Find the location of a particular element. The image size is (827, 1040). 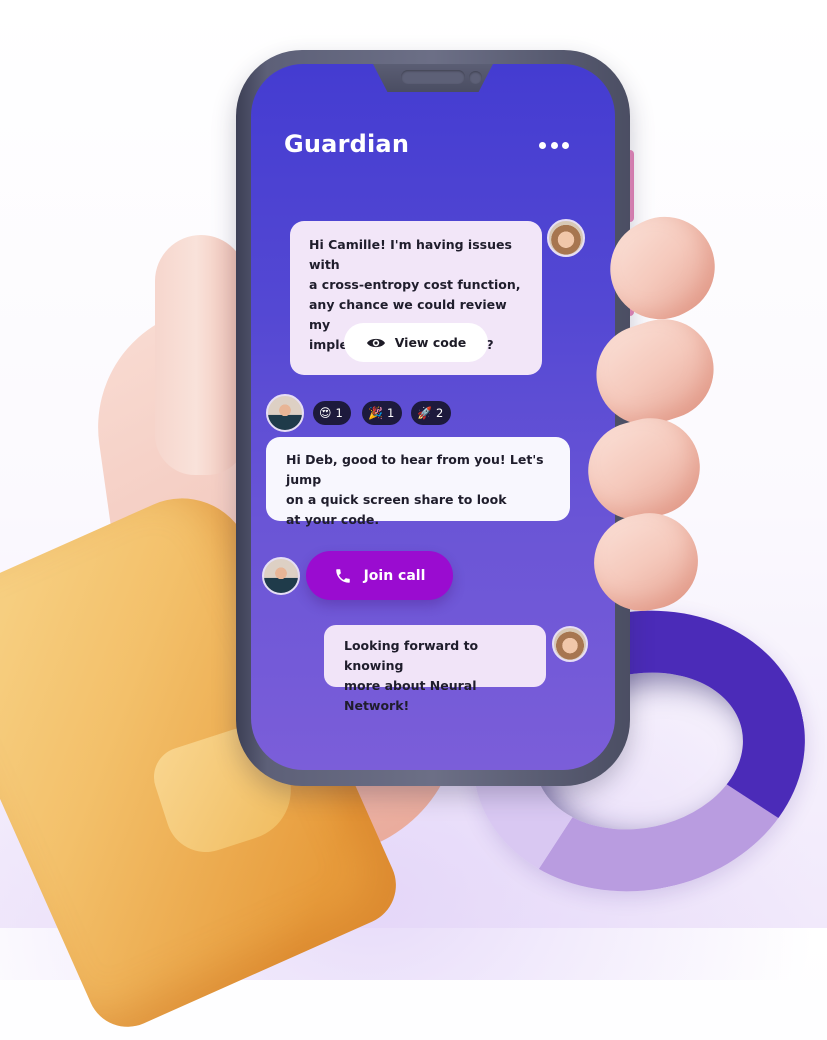

phone-icon is located at coordinates (342, 575).